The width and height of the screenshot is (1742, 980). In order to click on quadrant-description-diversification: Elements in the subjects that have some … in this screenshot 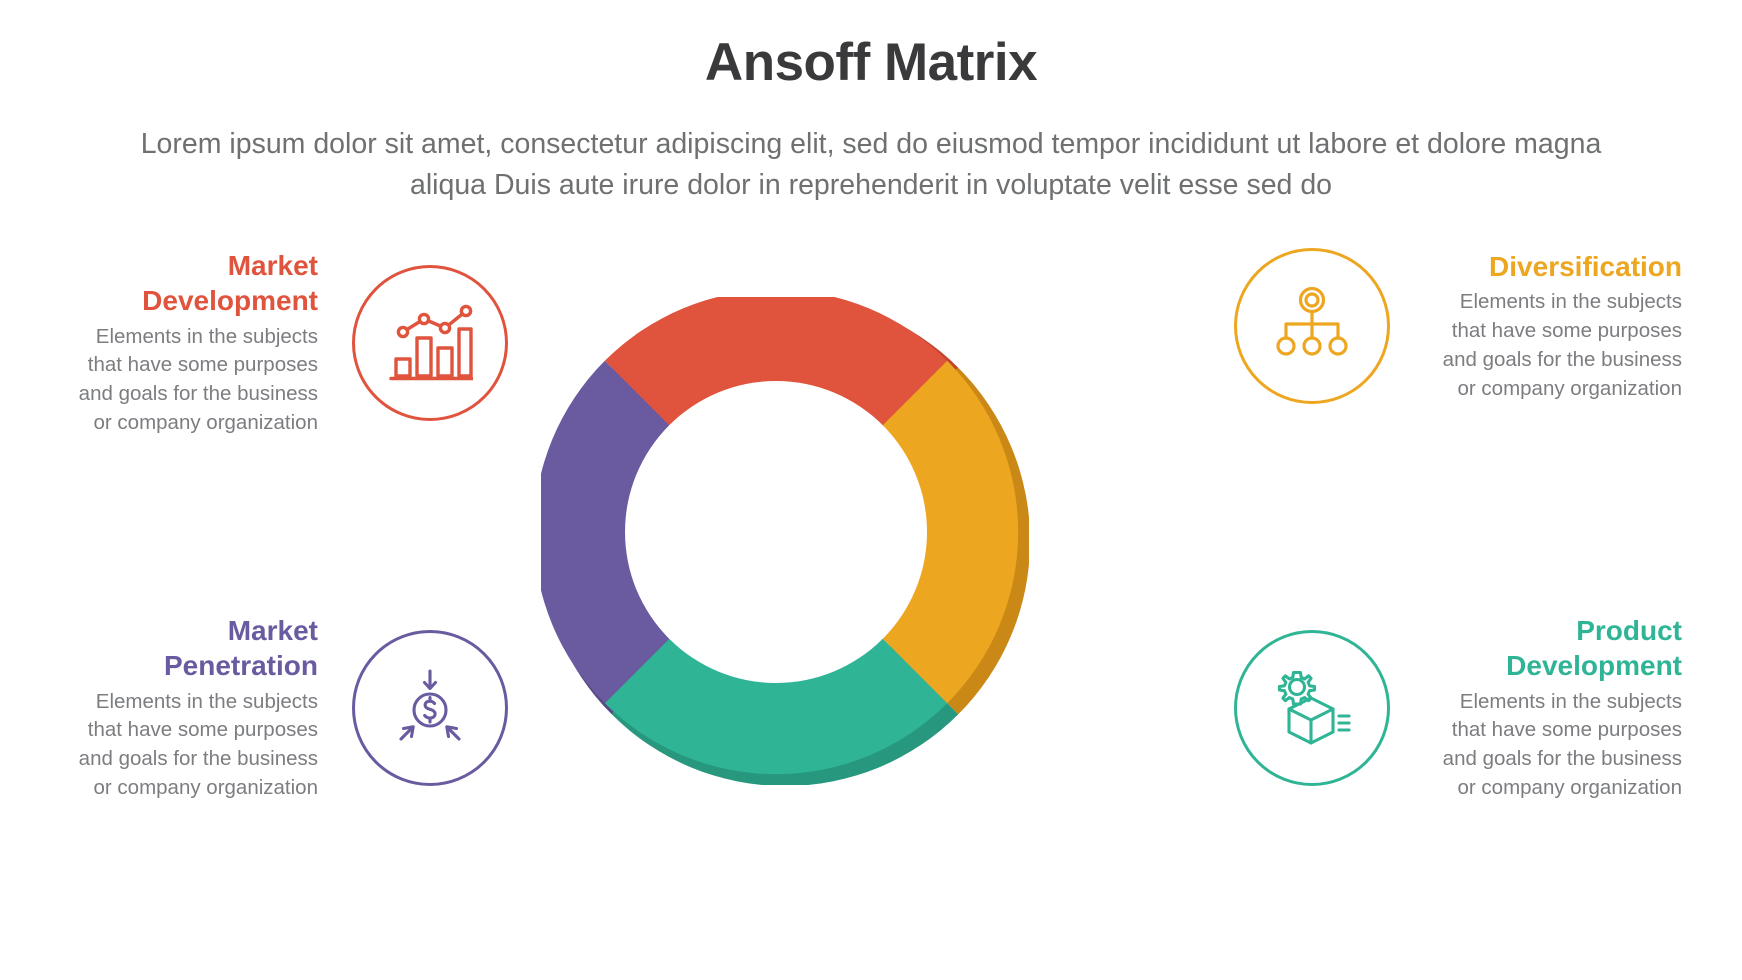, I will do `click(1562, 344)`.